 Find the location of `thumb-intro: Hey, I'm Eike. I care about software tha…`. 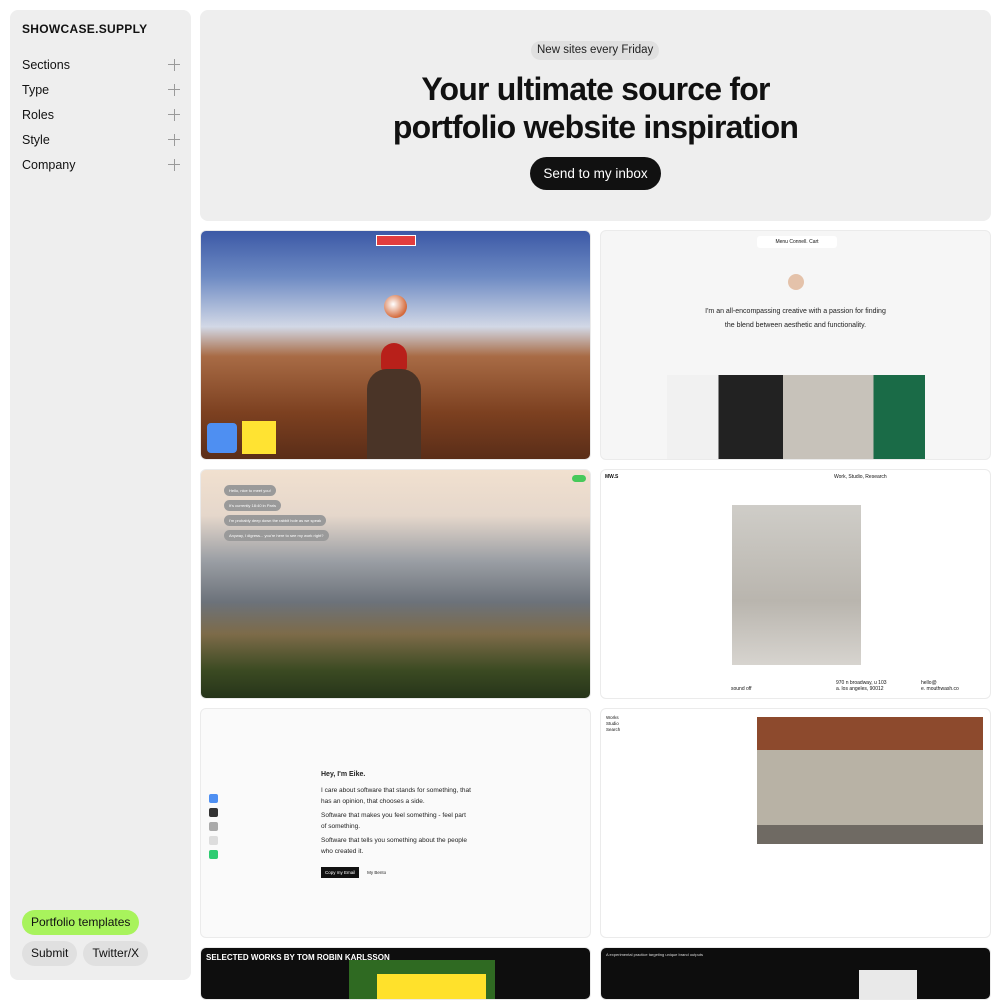

thumb-intro: Hey, I'm Eike. I care about software tha… is located at coordinates (396, 823).